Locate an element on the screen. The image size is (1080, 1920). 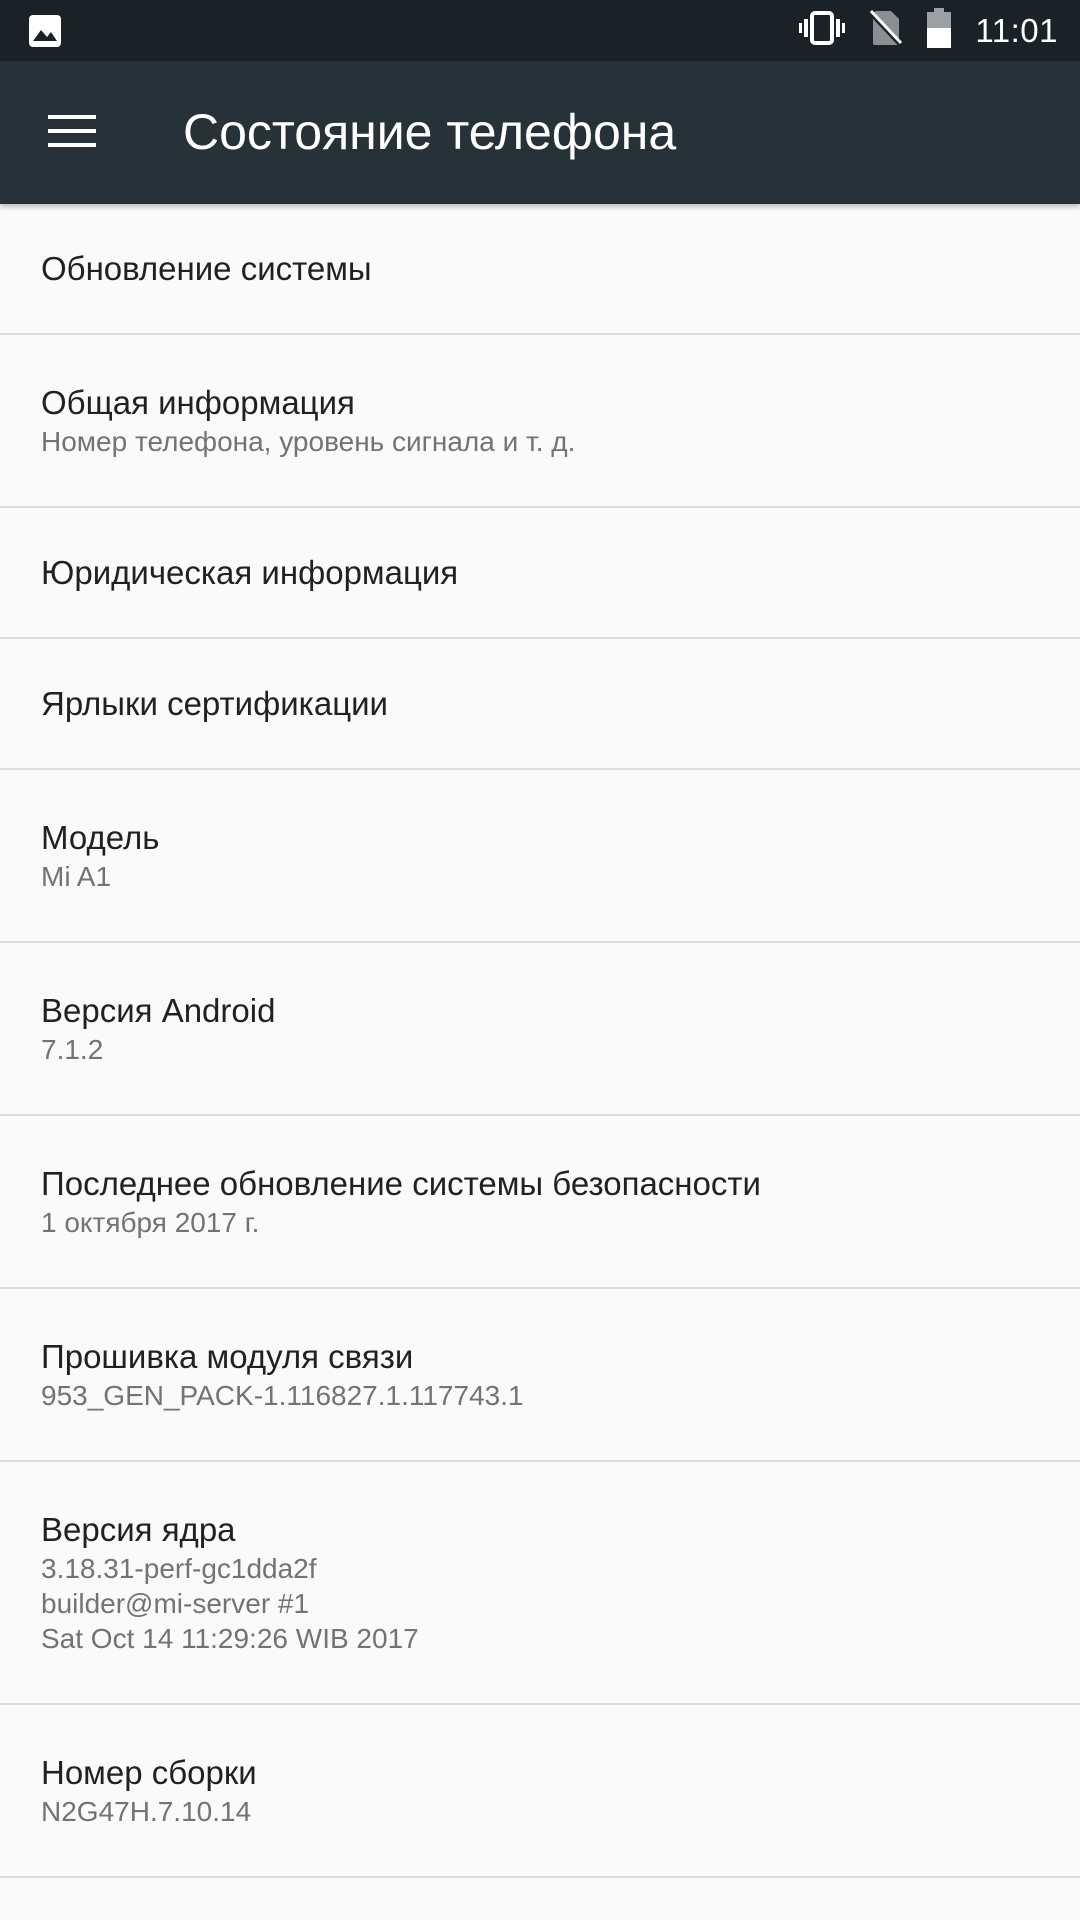
list-item-title: Общая информация is located at coordinates (198, 402).